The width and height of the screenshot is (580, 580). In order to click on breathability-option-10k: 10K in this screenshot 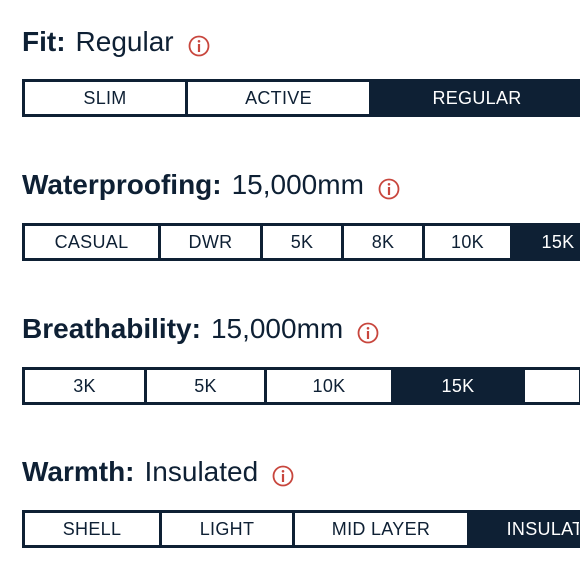, I will do `click(330, 386)`.